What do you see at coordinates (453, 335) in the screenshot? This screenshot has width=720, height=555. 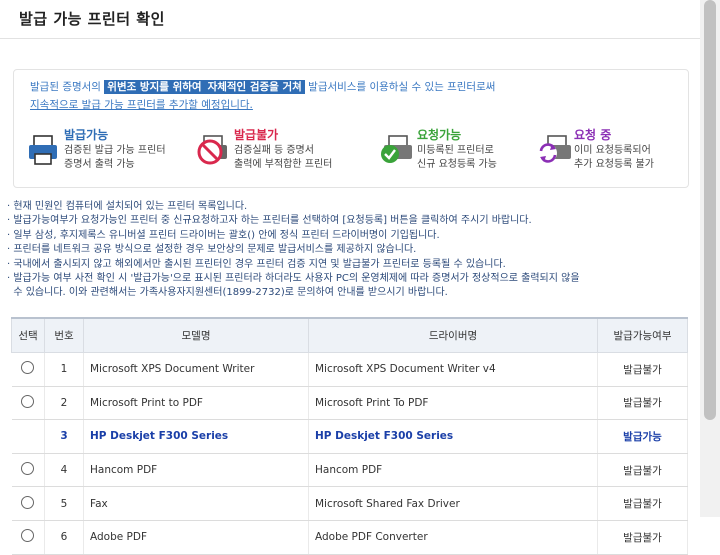 I see `col-driver: 드라이버명` at bounding box center [453, 335].